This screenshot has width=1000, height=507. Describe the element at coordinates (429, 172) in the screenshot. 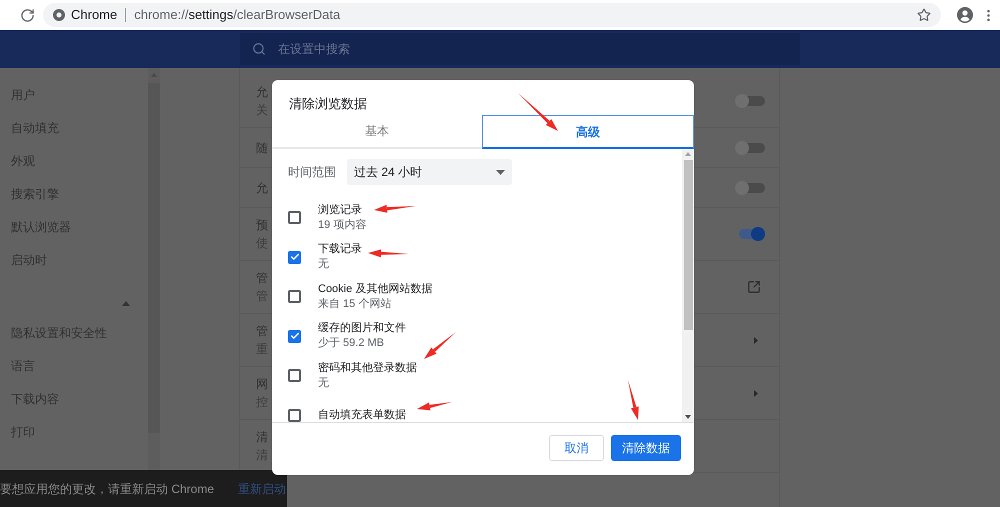

I see `time-range-select: 过去 24 小时` at that location.